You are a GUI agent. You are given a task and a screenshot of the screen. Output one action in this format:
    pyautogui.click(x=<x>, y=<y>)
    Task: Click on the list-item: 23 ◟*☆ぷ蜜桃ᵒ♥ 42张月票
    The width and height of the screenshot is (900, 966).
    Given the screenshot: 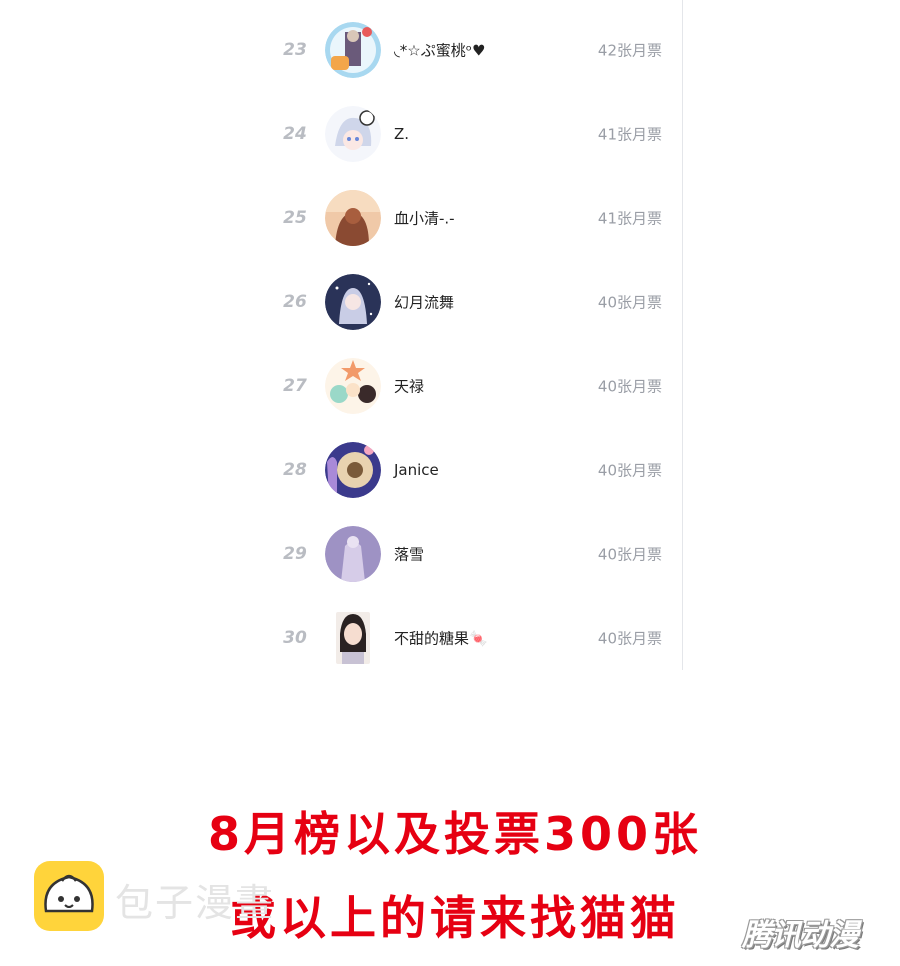 What is the action you would take?
    pyautogui.click(x=476, y=50)
    